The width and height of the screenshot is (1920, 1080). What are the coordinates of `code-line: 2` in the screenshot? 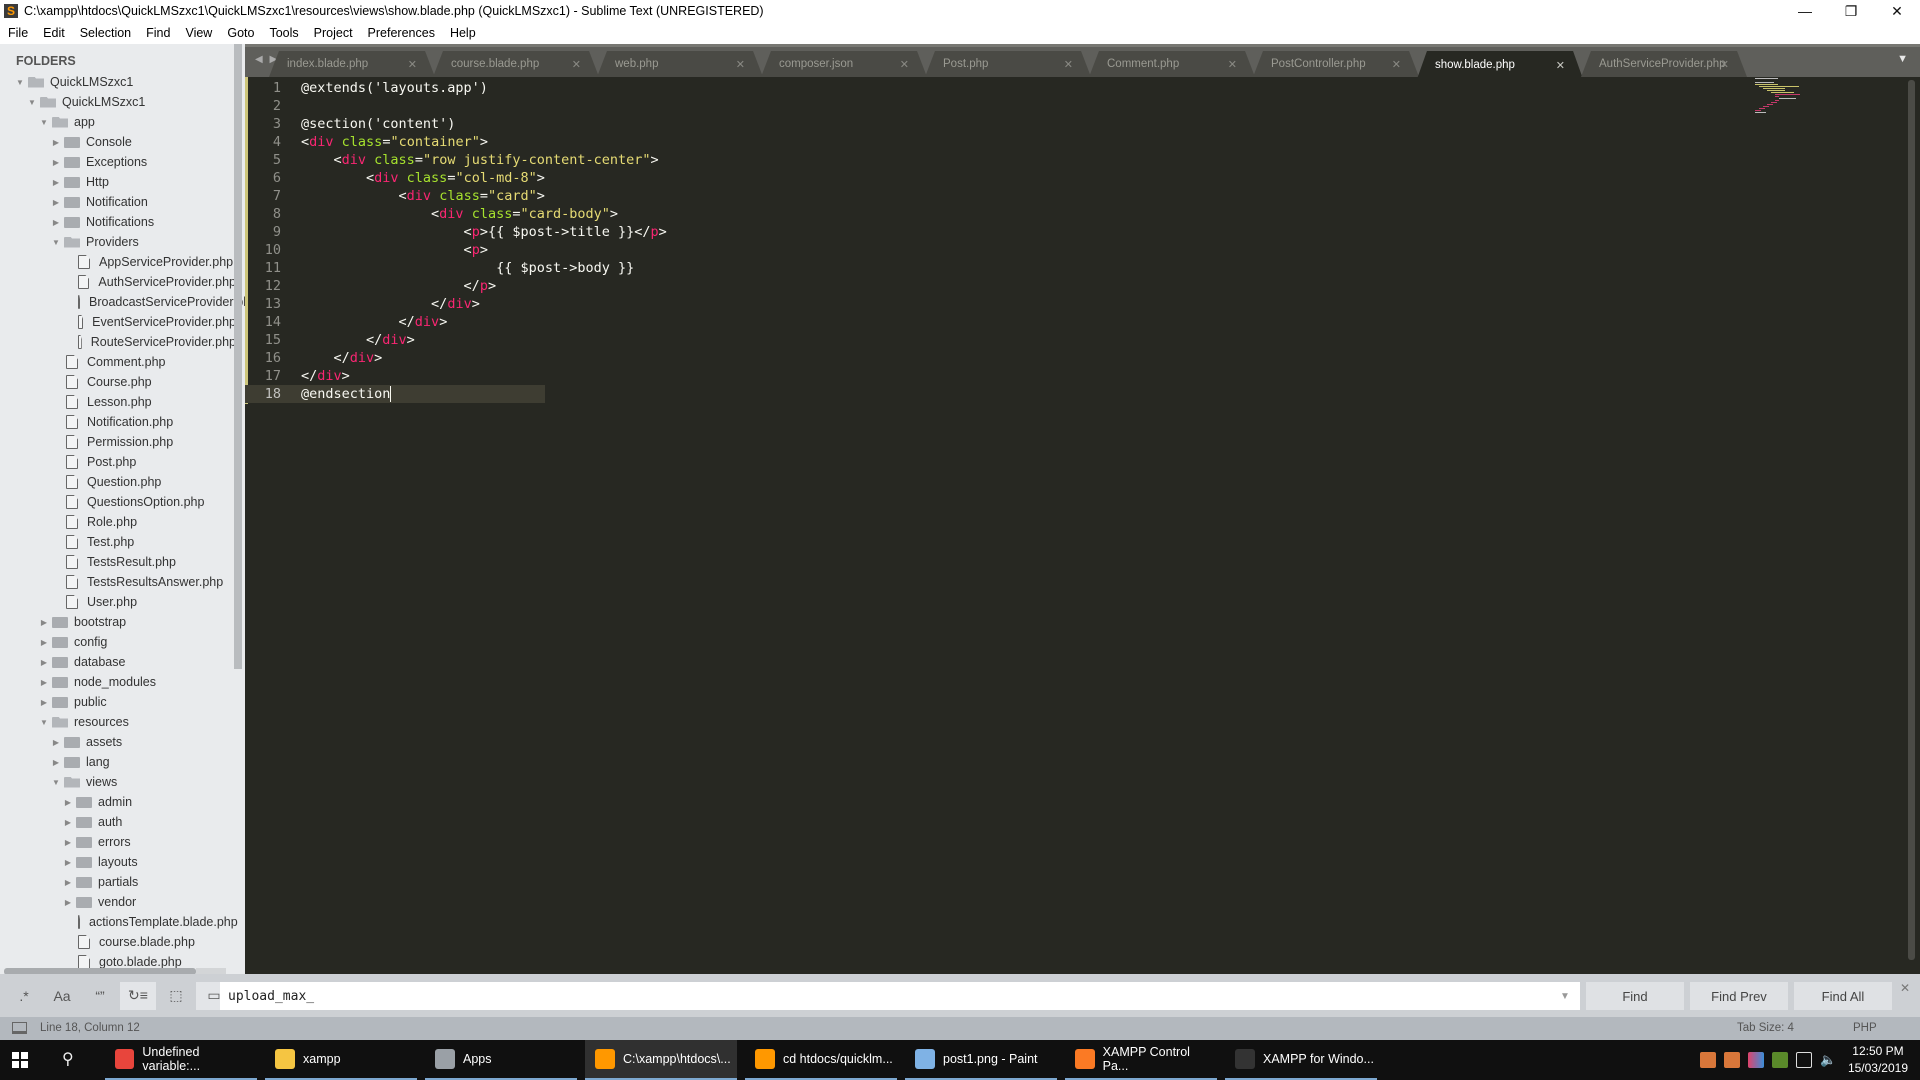 It's located at (456, 106).